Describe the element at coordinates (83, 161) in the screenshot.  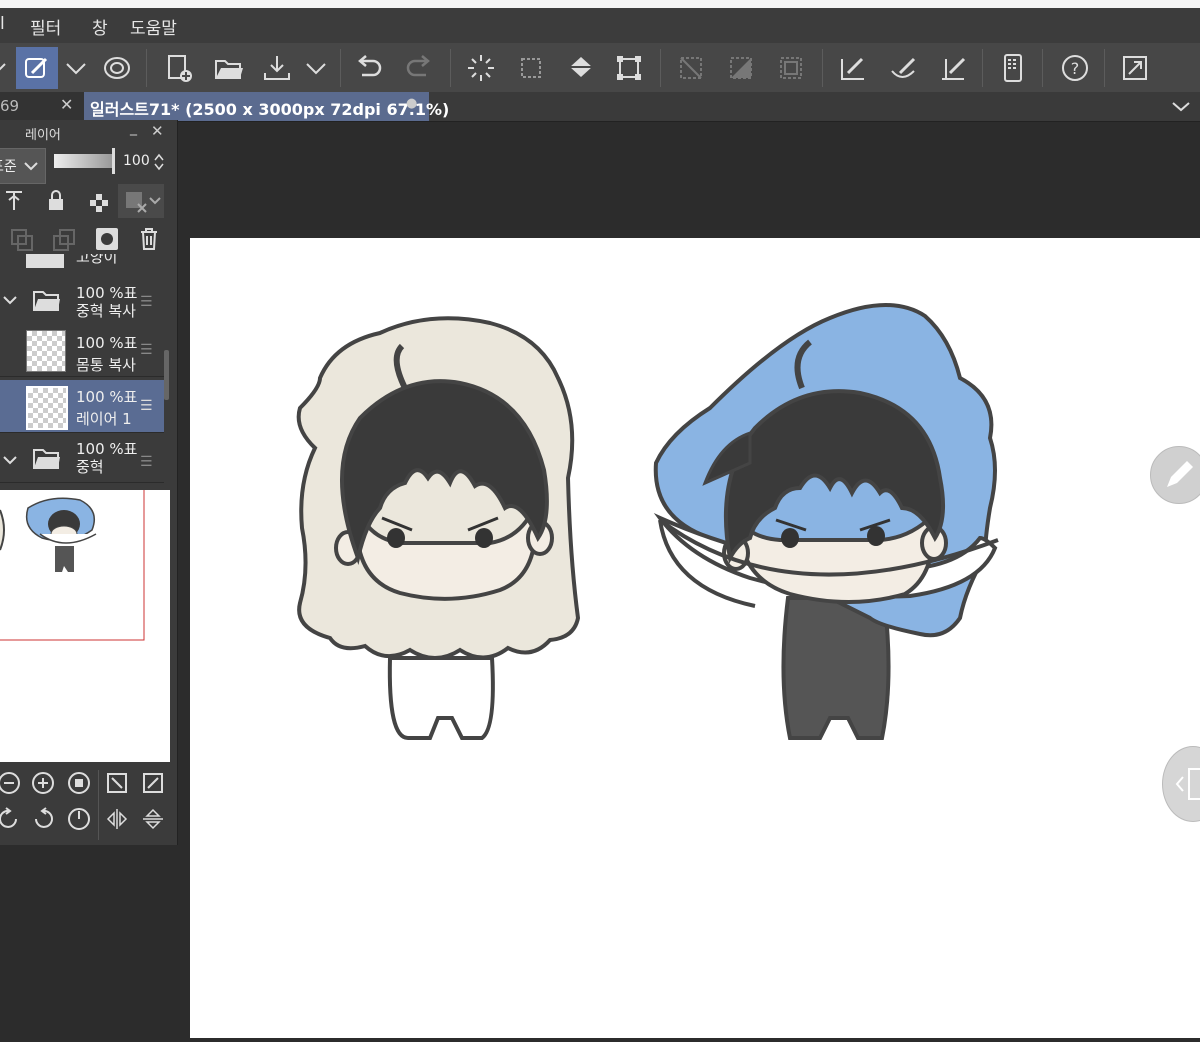
I see `opacity-slider` at that location.